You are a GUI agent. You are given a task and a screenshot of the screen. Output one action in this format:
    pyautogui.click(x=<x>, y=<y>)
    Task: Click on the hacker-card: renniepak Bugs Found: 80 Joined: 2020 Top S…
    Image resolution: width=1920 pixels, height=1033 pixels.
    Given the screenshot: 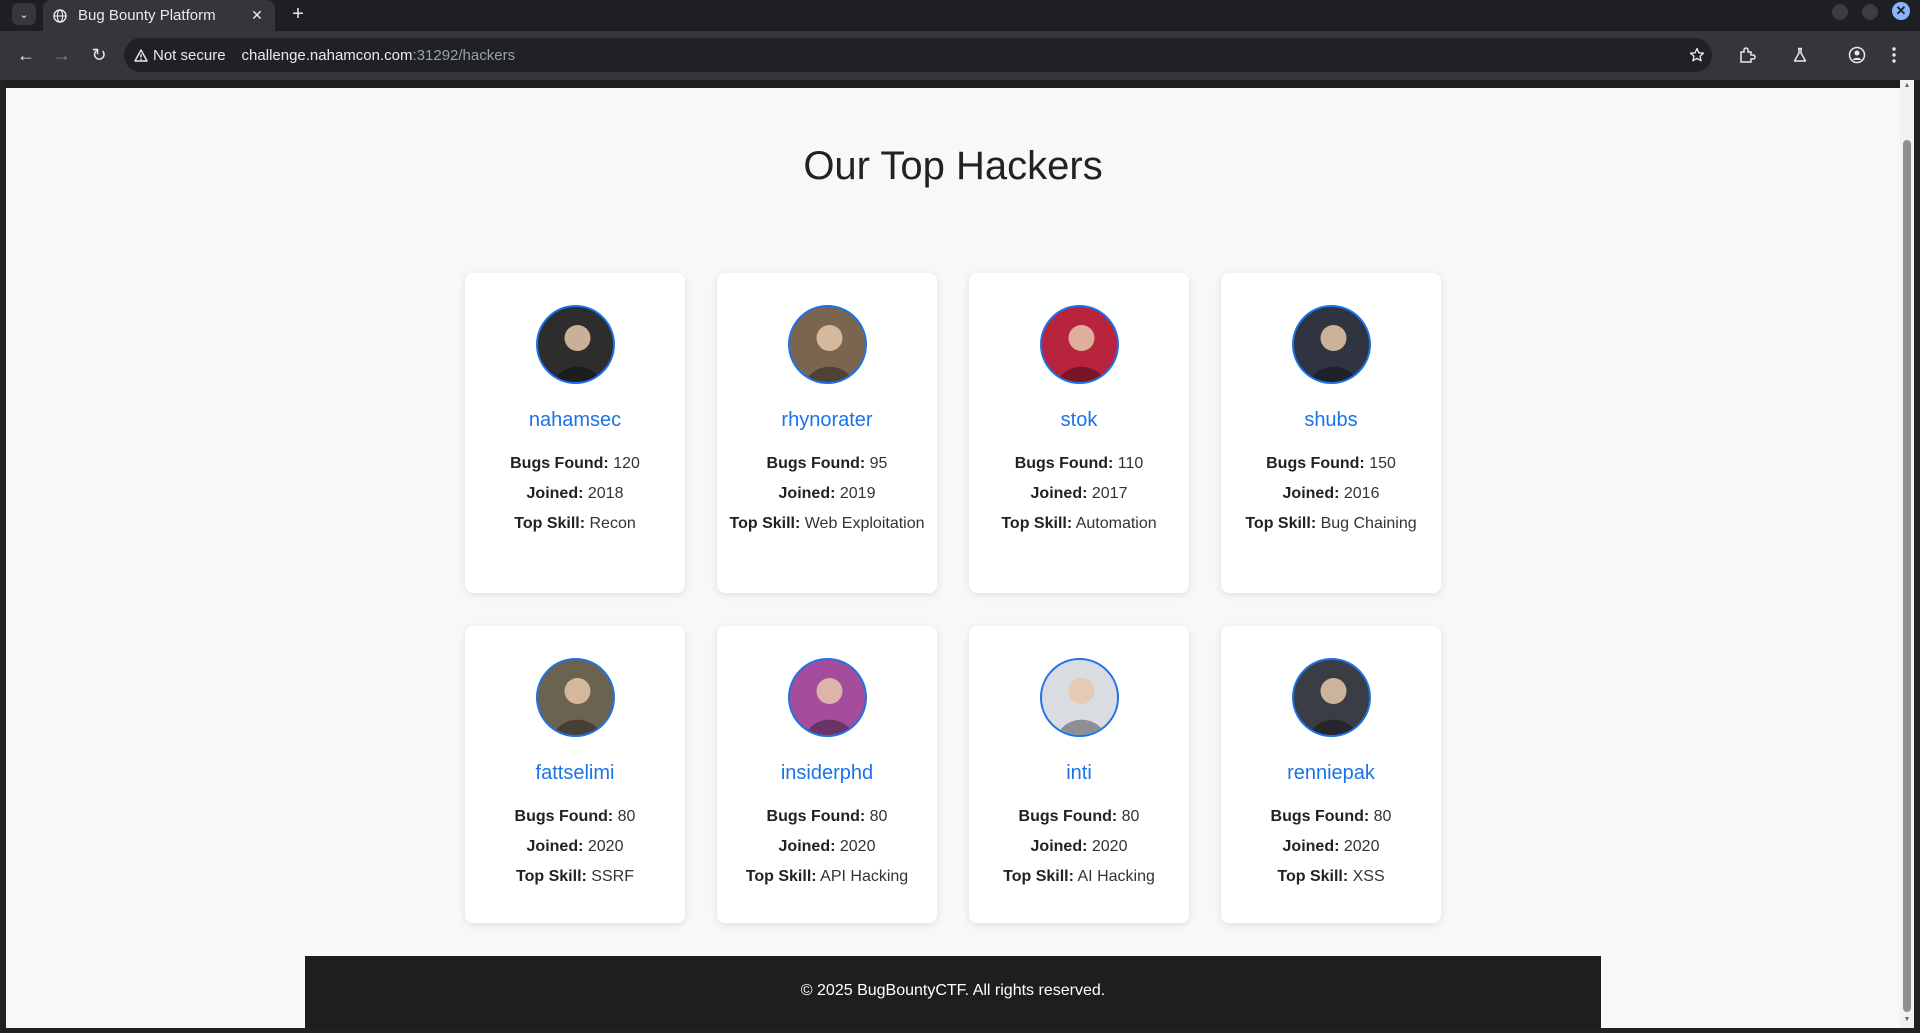 What is the action you would take?
    pyautogui.click(x=1331, y=774)
    